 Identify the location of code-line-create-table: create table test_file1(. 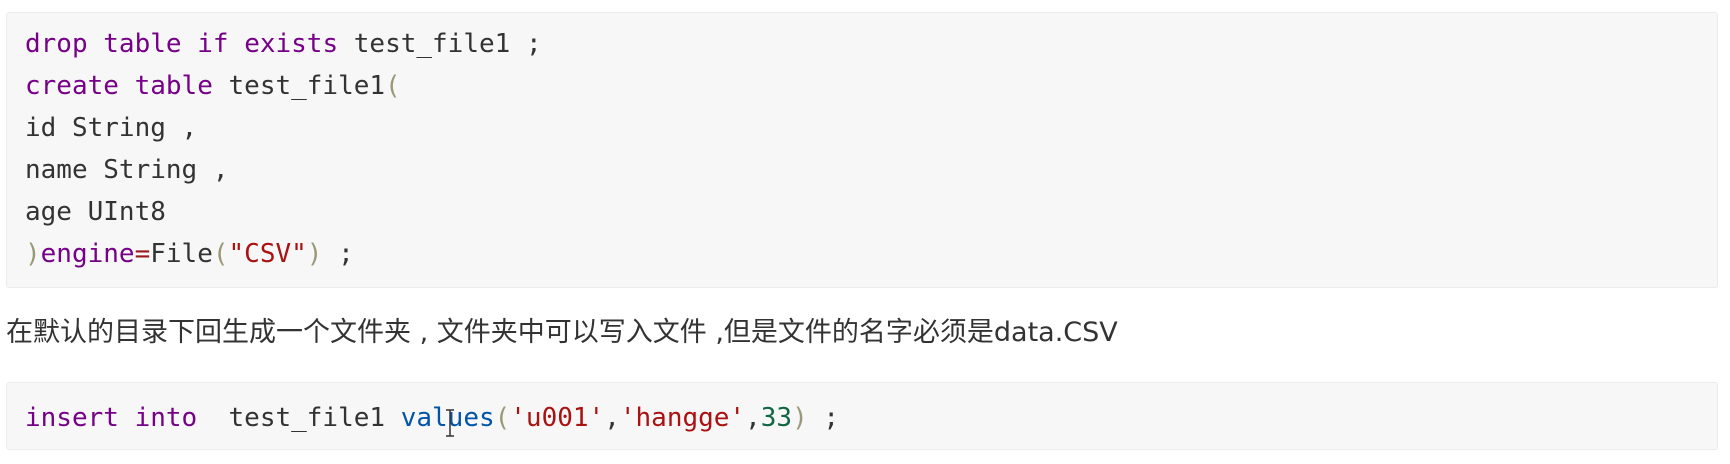
(871, 86).